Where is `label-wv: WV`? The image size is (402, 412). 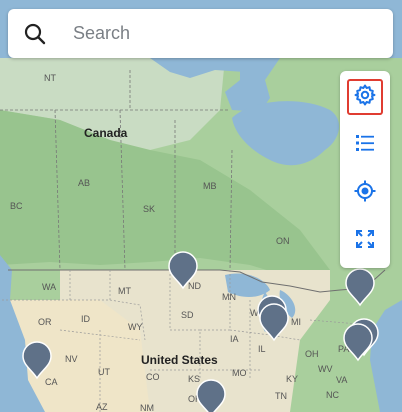 label-wv: WV is located at coordinates (325, 369).